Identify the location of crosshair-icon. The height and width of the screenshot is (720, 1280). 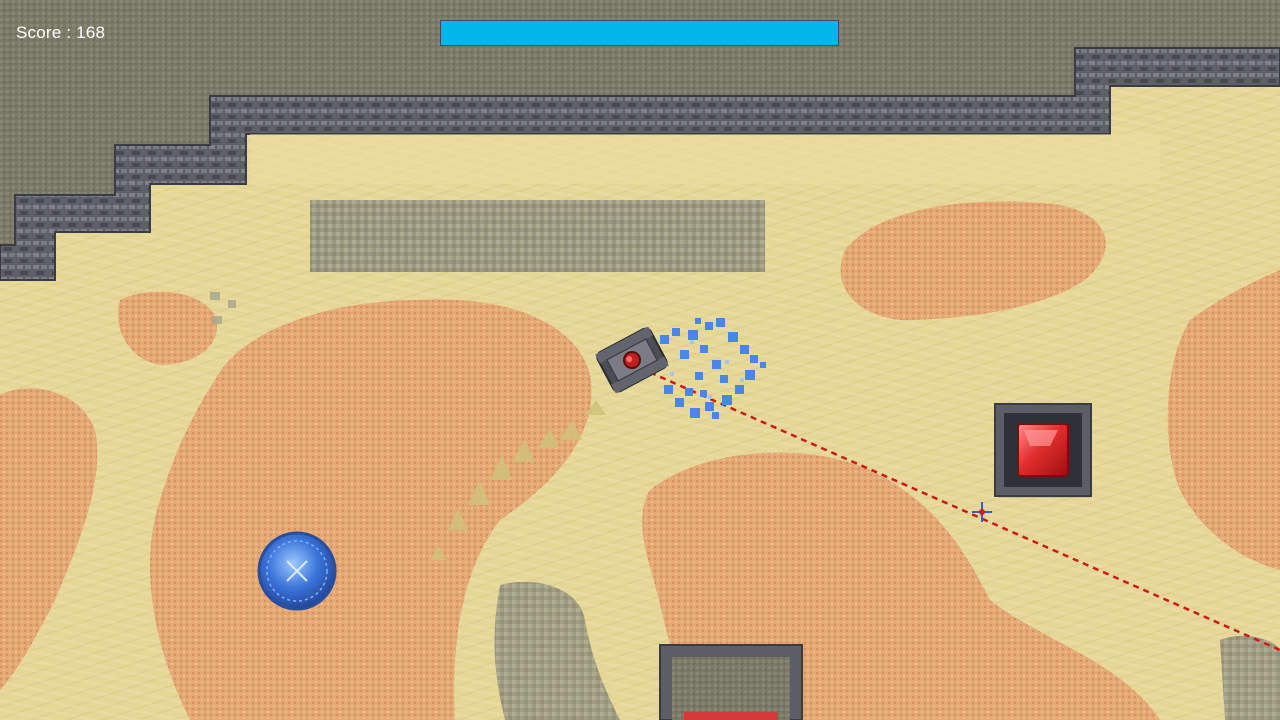
(982, 512).